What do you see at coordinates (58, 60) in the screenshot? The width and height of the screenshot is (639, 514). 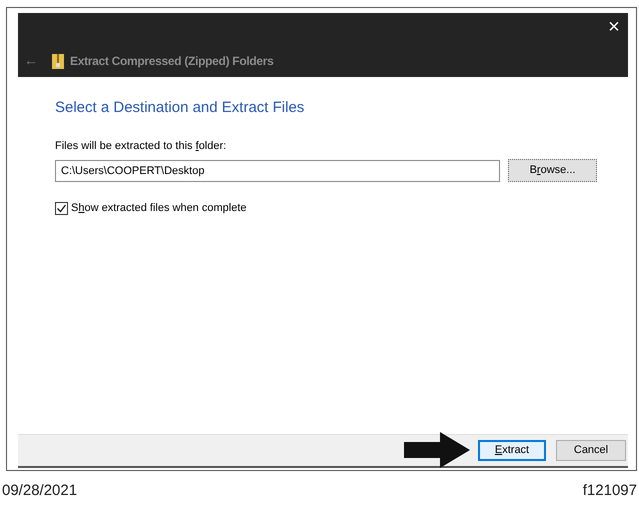 I see `zip-folder-icon` at bounding box center [58, 60].